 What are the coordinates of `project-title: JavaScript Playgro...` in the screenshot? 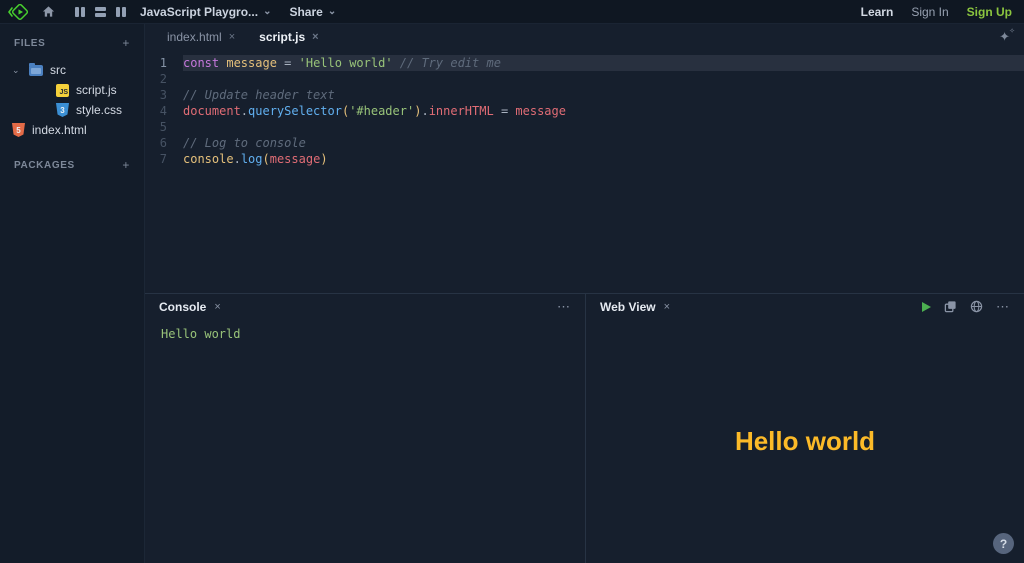 It's located at (199, 11).